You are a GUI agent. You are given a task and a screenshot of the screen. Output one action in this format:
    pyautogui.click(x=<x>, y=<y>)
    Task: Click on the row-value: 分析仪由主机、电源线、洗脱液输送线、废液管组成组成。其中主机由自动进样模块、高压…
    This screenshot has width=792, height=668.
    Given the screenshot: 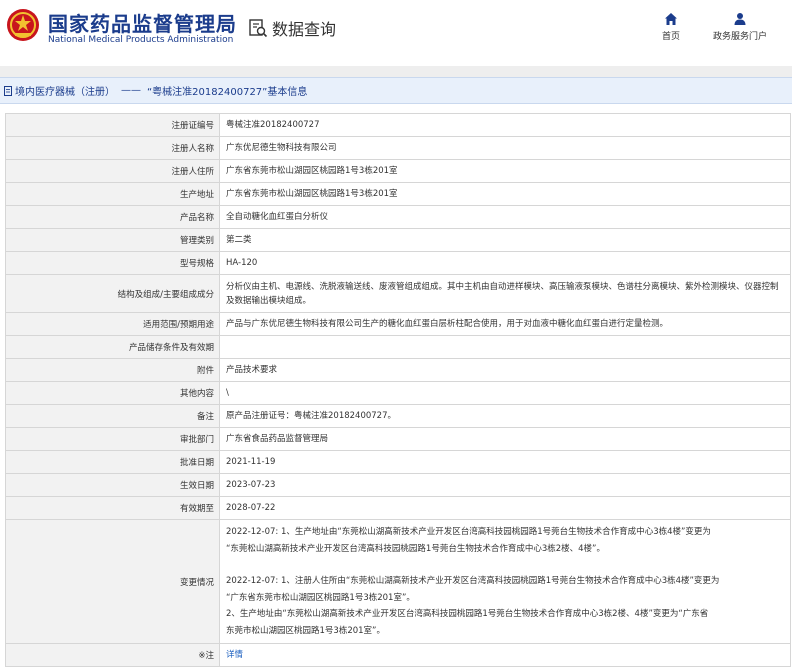 What is the action you would take?
    pyautogui.click(x=505, y=293)
    